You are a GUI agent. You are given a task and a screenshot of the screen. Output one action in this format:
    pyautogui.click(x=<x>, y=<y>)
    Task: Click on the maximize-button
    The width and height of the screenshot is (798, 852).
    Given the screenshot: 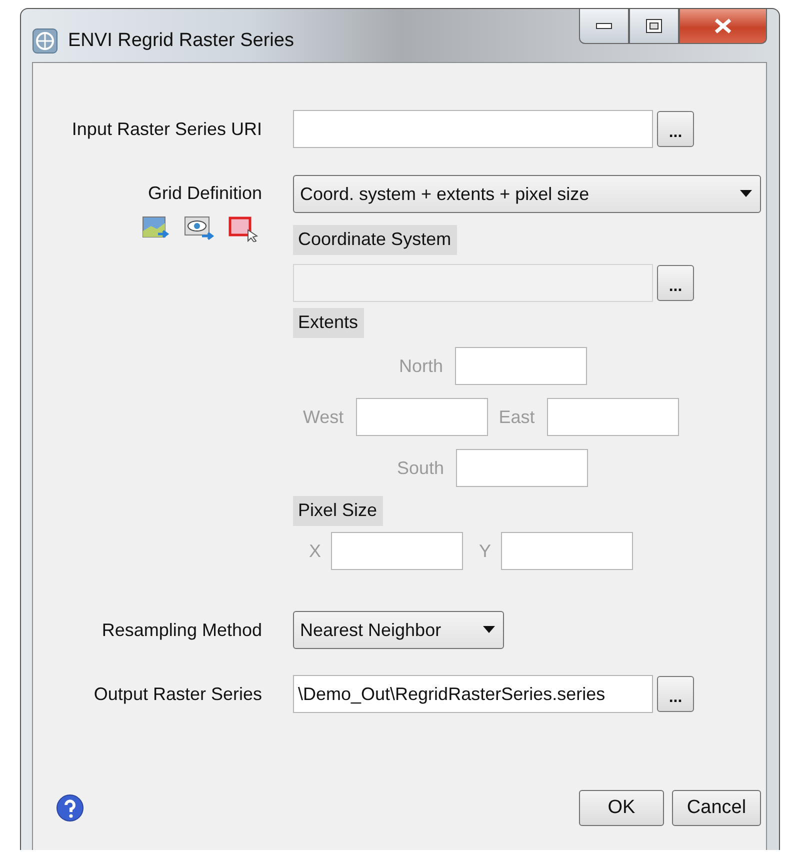 What is the action you would take?
    pyautogui.click(x=654, y=26)
    